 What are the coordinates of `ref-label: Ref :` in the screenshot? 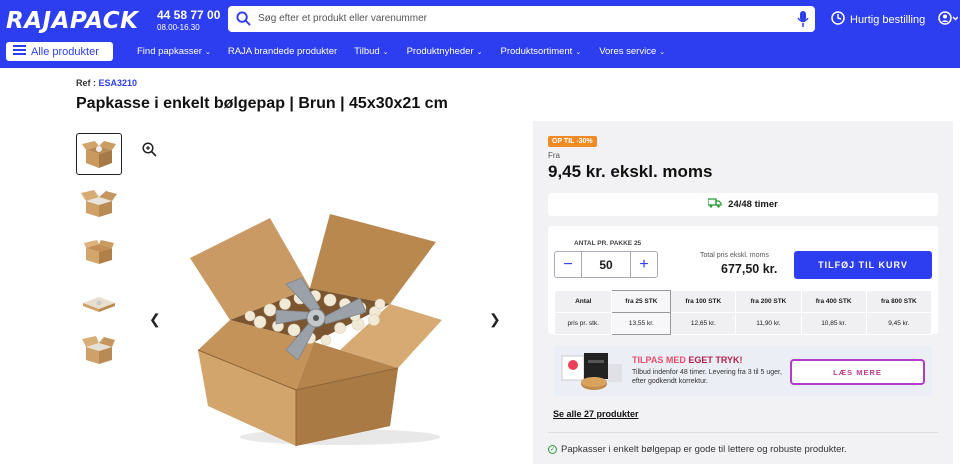 It's located at (86, 83).